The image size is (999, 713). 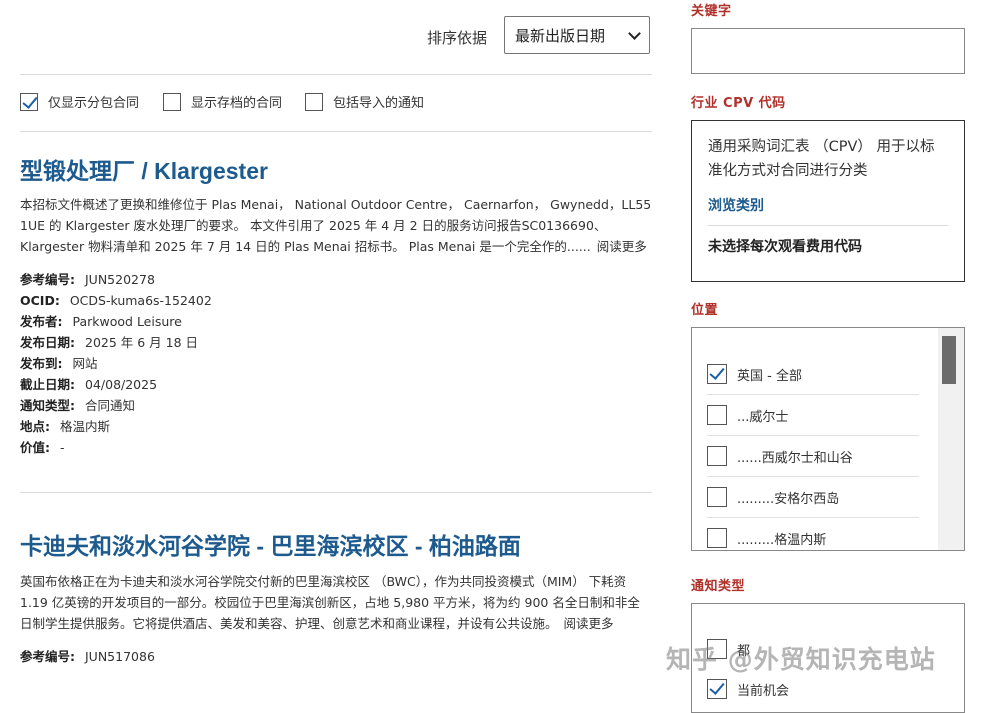 I want to click on filter-options: 仅显示分包合同 显示存档的合同 包括导入的通知, so click(x=336, y=103).